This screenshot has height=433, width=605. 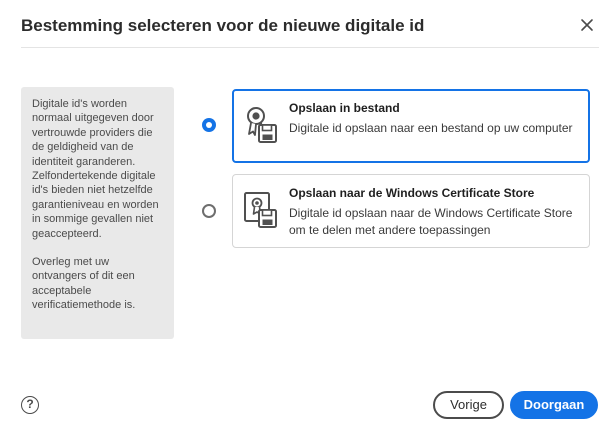 What do you see at coordinates (587, 25) in the screenshot?
I see `close-icon` at bounding box center [587, 25].